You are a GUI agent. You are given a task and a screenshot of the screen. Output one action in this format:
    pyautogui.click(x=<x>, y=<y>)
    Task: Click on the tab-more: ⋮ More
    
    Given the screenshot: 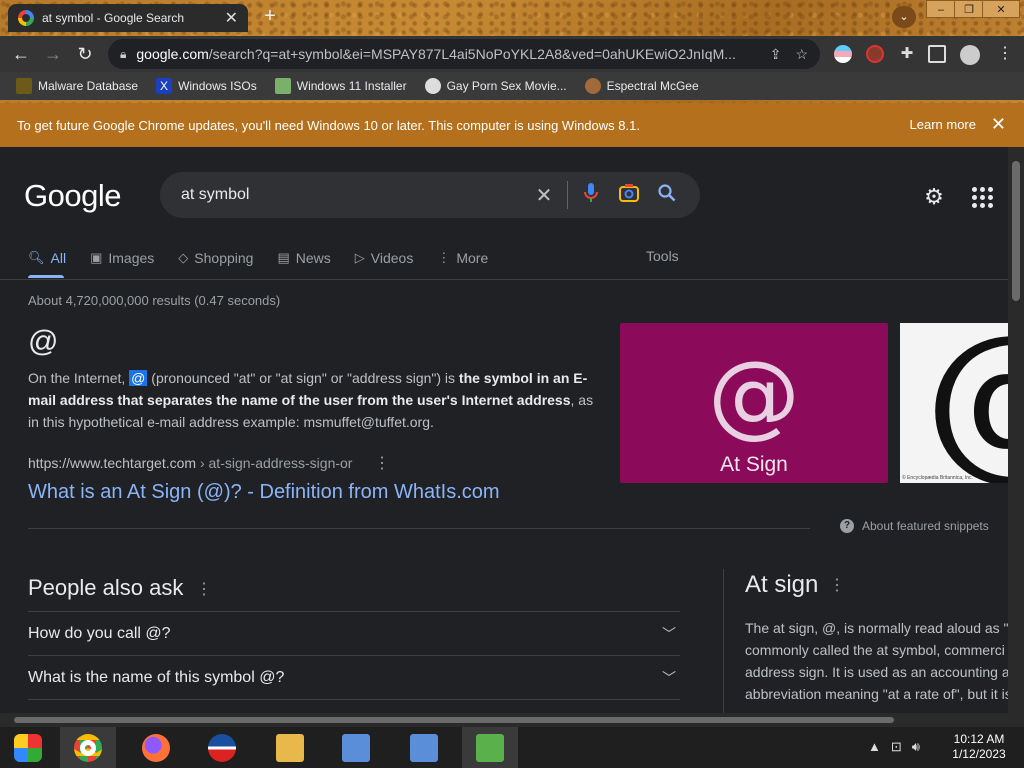 What is the action you would take?
    pyautogui.click(x=462, y=258)
    